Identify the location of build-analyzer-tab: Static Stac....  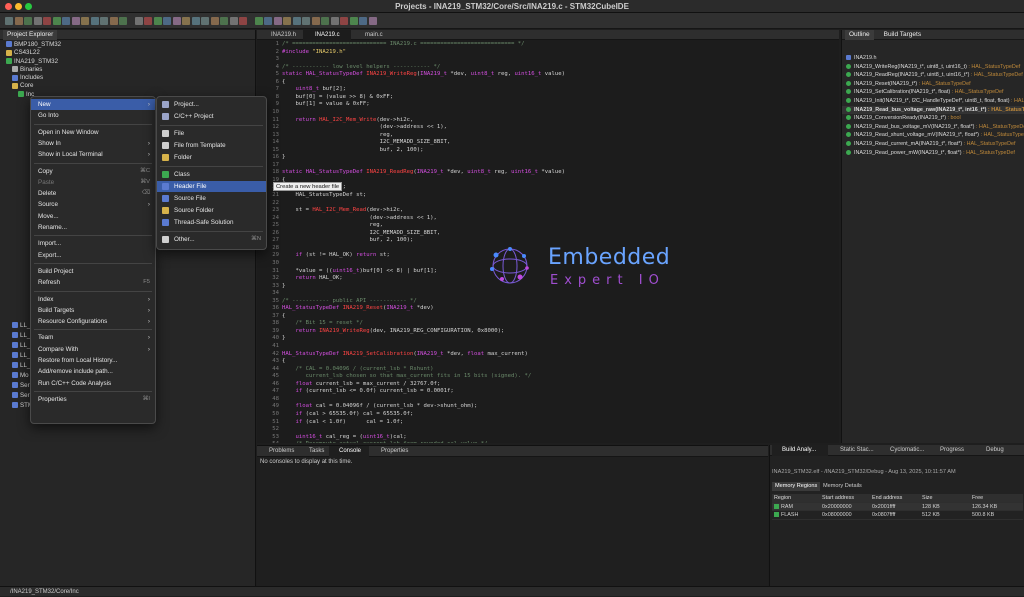
(853, 450).